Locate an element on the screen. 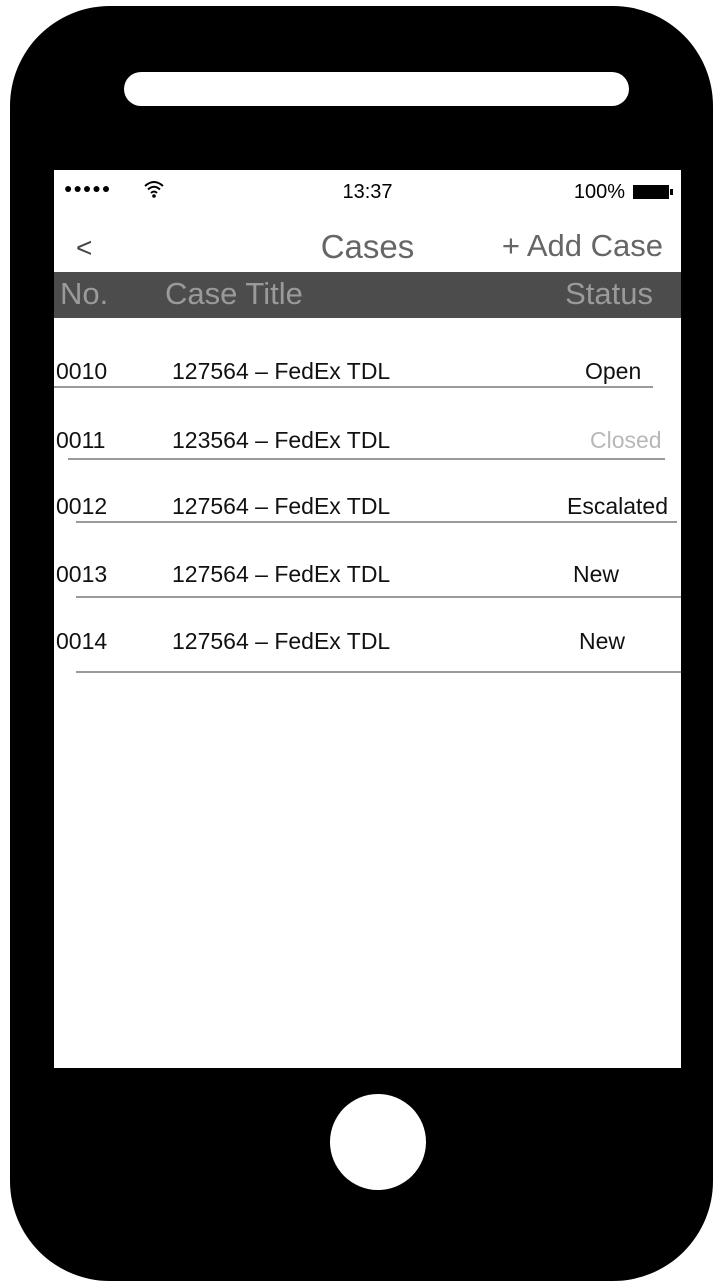 The width and height of the screenshot is (721, 1281). table-row: 0013 127564 – FedEx TDL New is located at coordinates (367, 581).